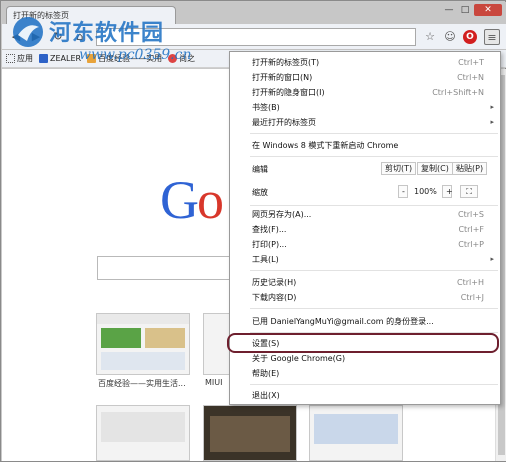 The height and width of the screenshot is (462, 506). I want to click on tab-title: 打开新的标签页, so click(41, 15).